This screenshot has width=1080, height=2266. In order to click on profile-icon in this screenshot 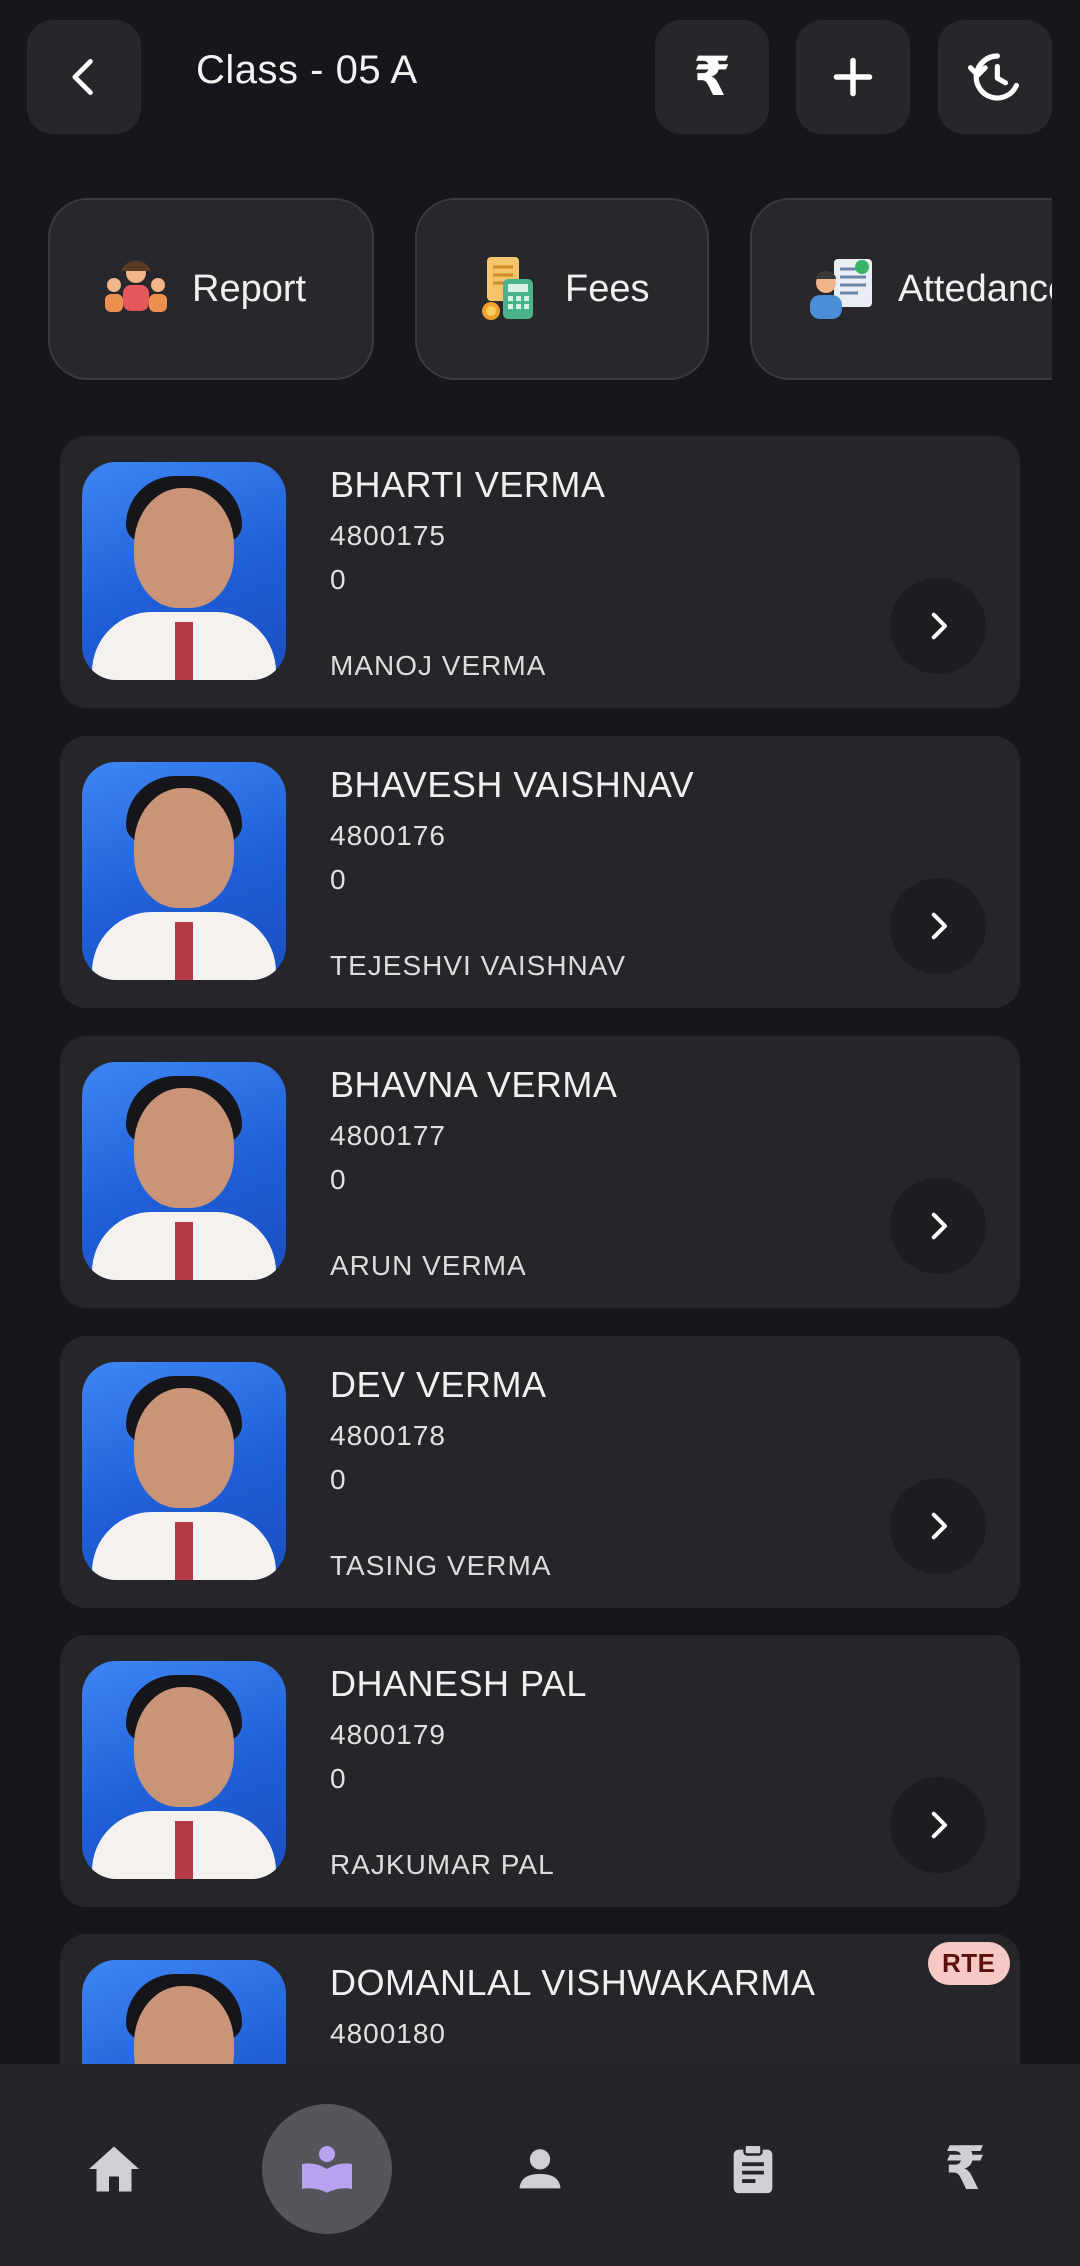, I will do `click(540, 2169)`.